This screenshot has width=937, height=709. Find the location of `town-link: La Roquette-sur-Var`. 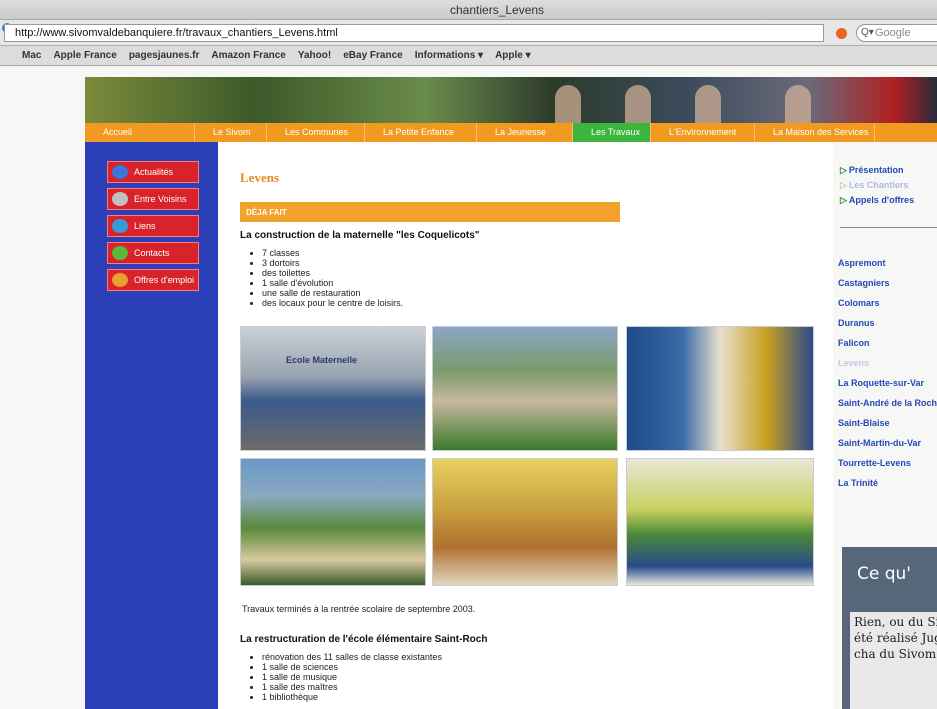

town-link: La Roquette-sur-Var is located at coordinates (881, 383).